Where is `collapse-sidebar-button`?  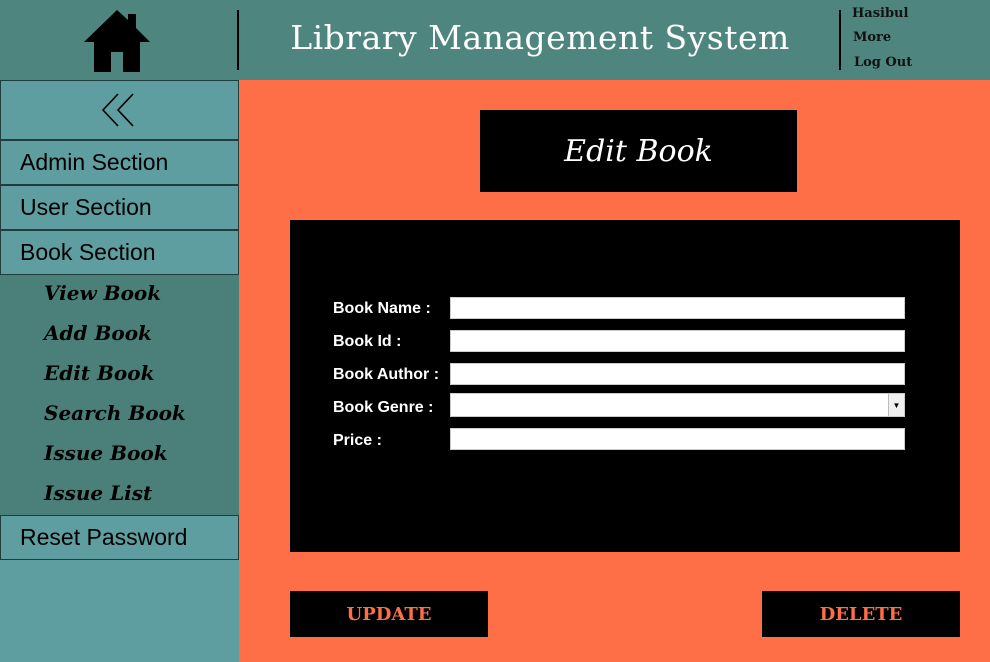 collapse-sidebar-button is located at coordinates (119, 110).